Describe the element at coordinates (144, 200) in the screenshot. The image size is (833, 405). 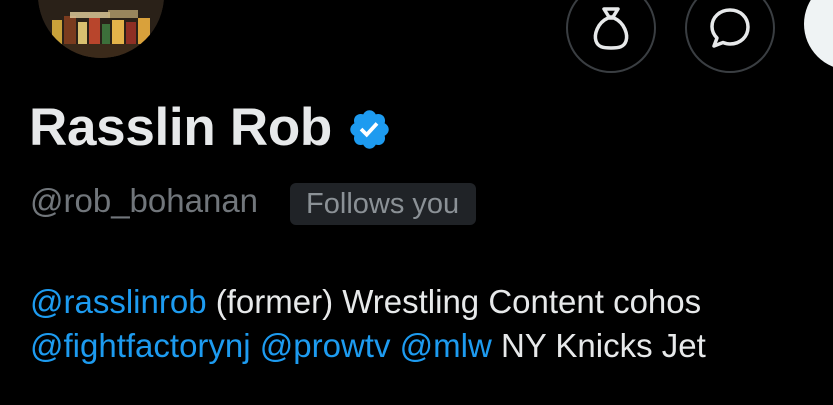
I see `handle: @rob_bohanan` at that location.